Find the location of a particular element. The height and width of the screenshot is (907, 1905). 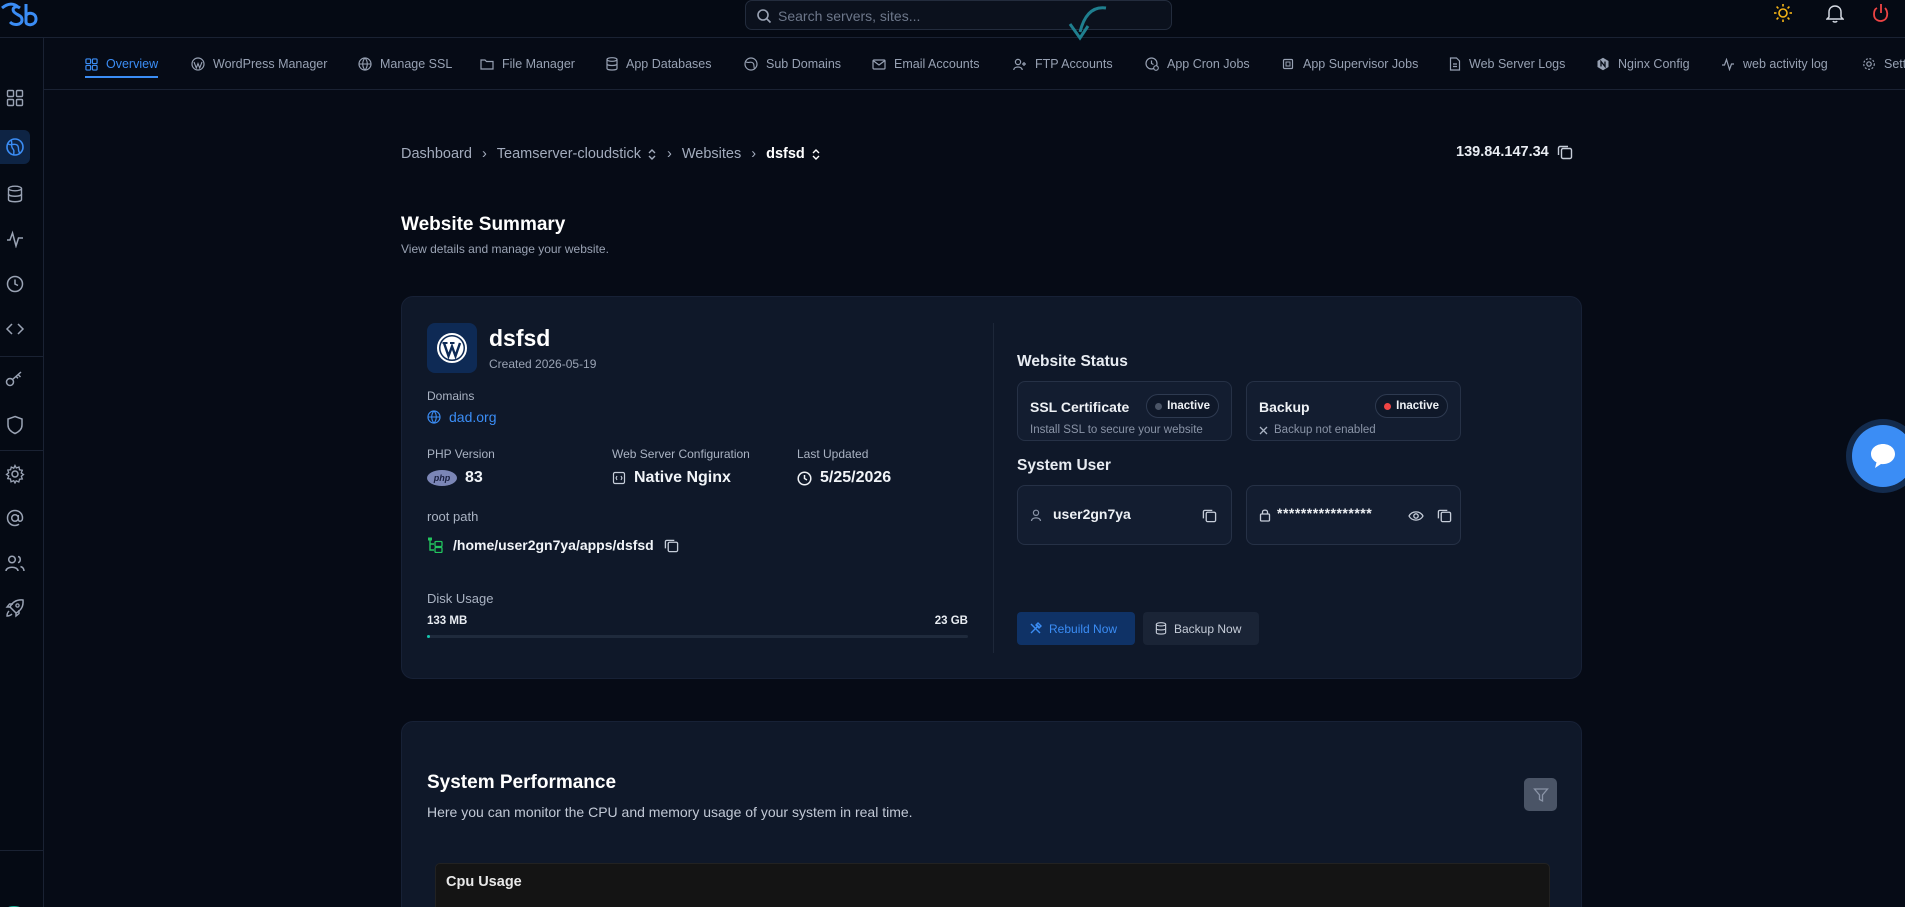

backup-status-badge: Inactive is located at coordinates (1411, 406).